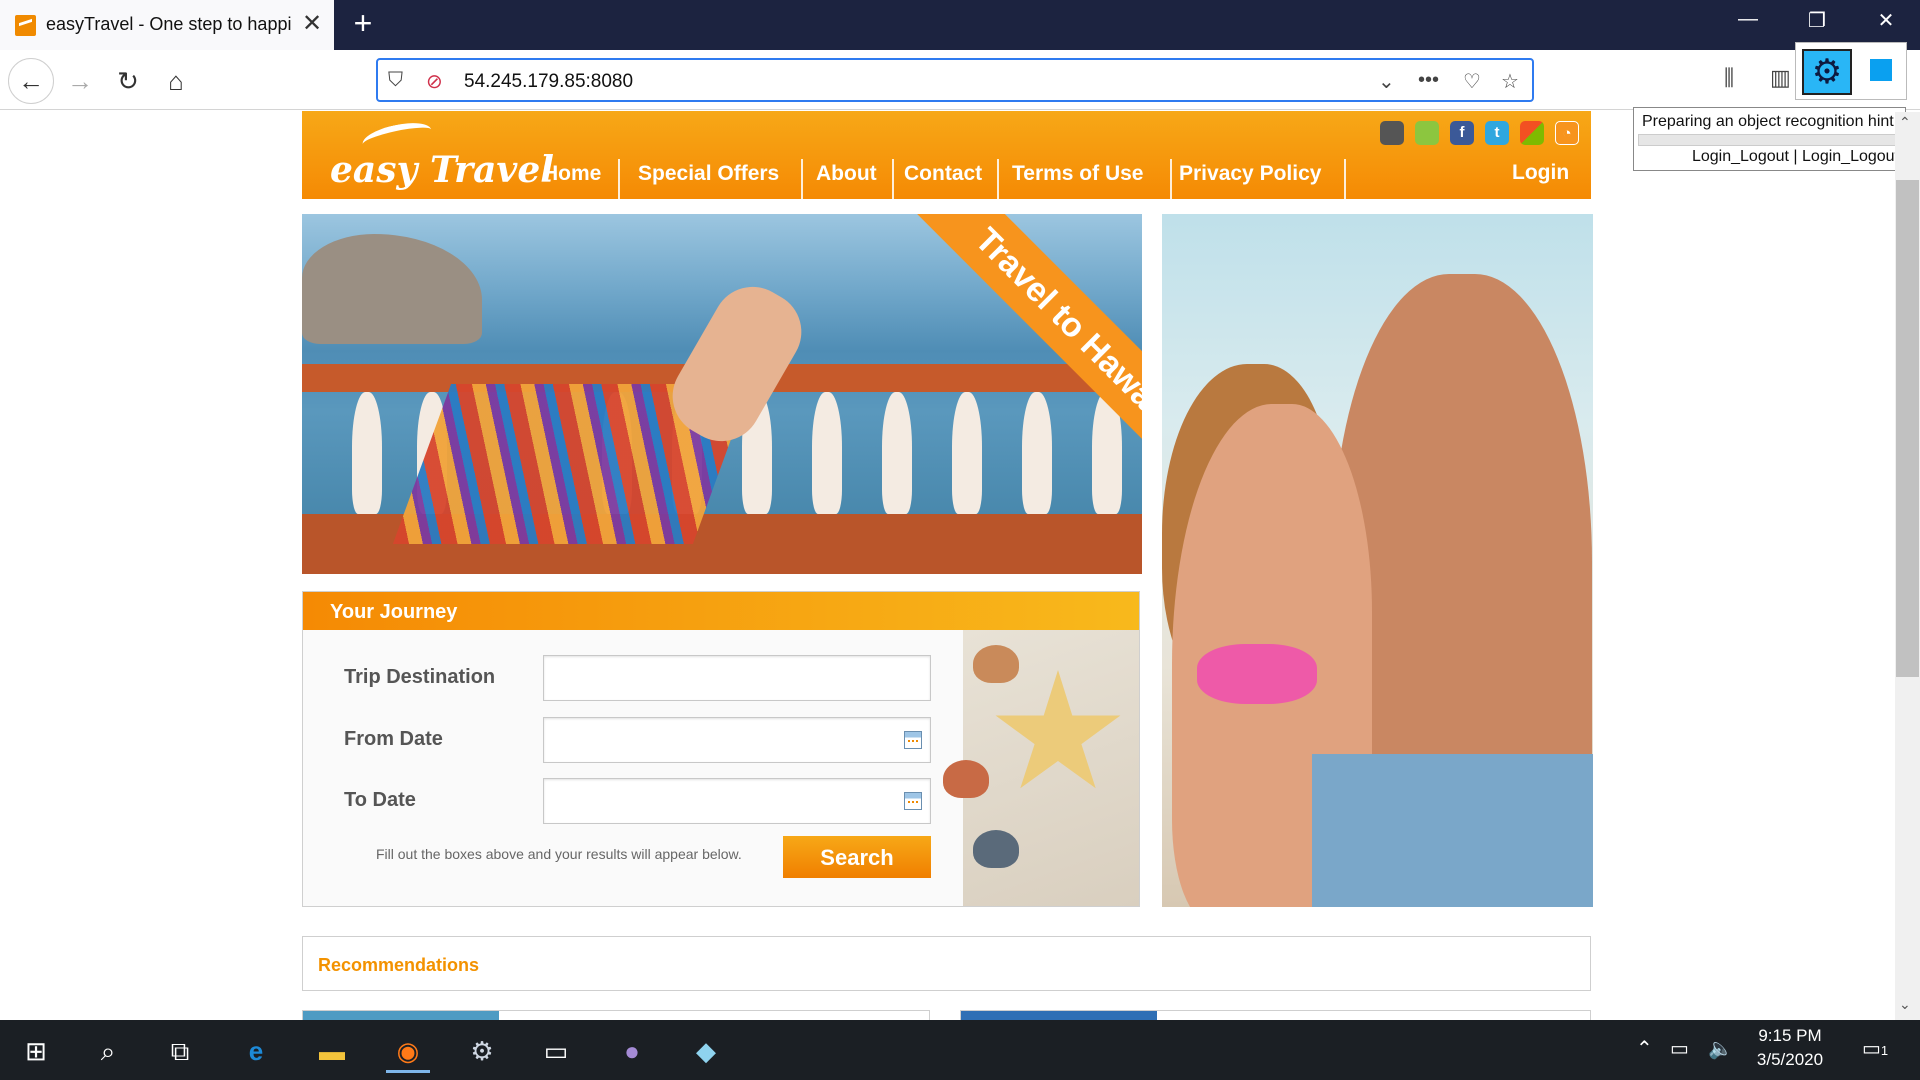 The height and width of the screenshot is (1080, 1920). I want to click on terminal-icon: ▭, so click(556, 1051).